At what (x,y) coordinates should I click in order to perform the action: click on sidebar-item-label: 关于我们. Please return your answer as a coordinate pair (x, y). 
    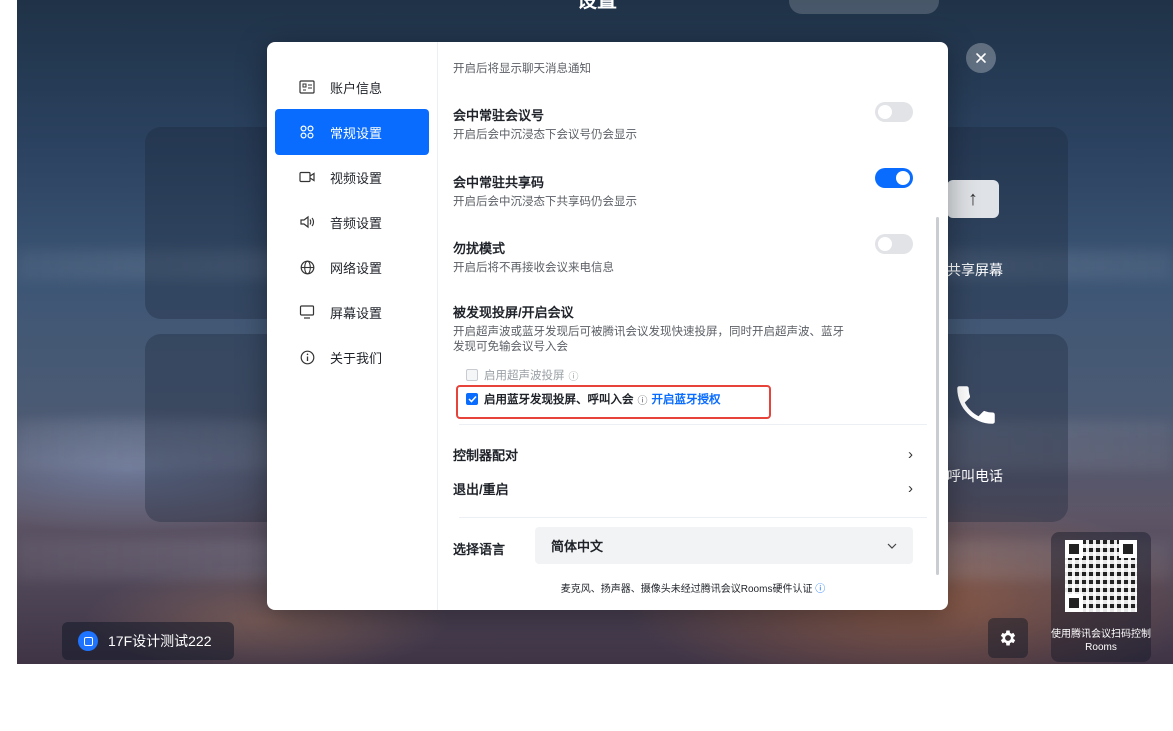
    Looking at the image, I should click on (356, 358).